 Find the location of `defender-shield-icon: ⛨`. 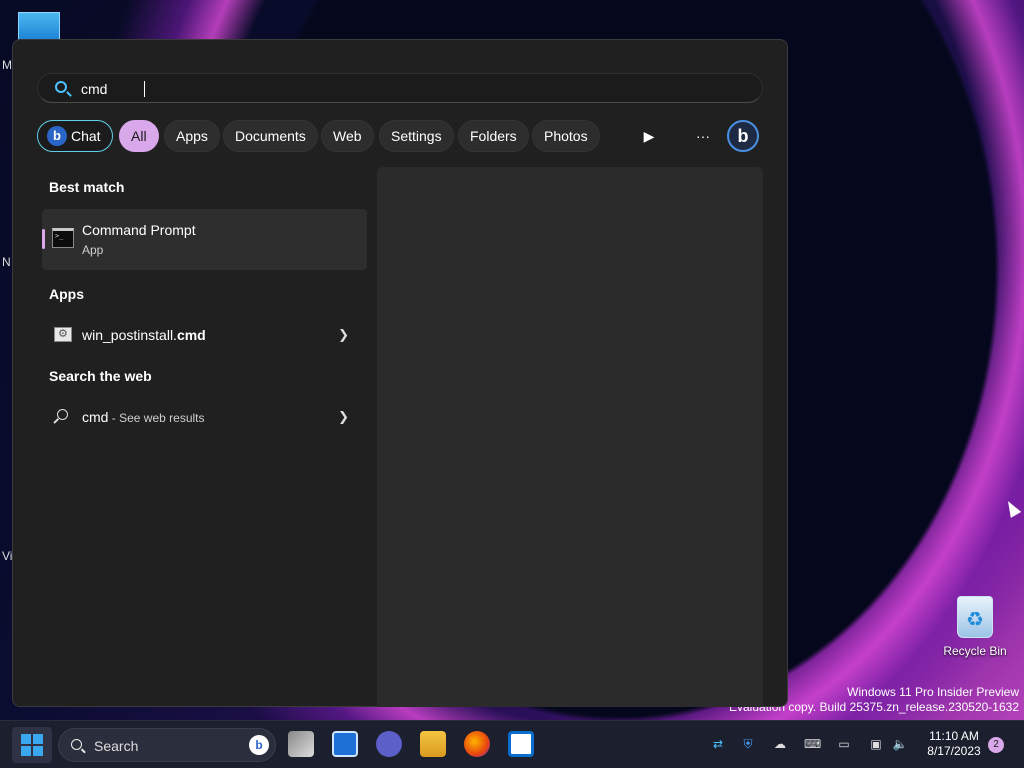

defender-shield-icon: ⛨ is located at coordinates (748, 744).